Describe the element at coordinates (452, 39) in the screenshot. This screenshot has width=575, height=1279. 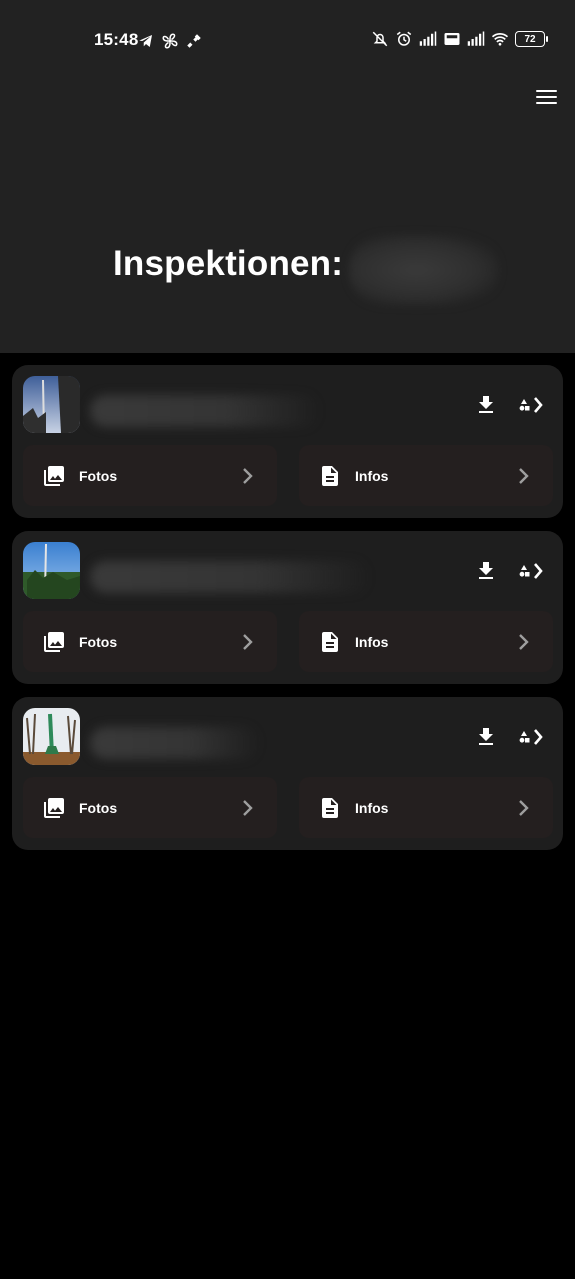
I see `volte-icon` at that location.